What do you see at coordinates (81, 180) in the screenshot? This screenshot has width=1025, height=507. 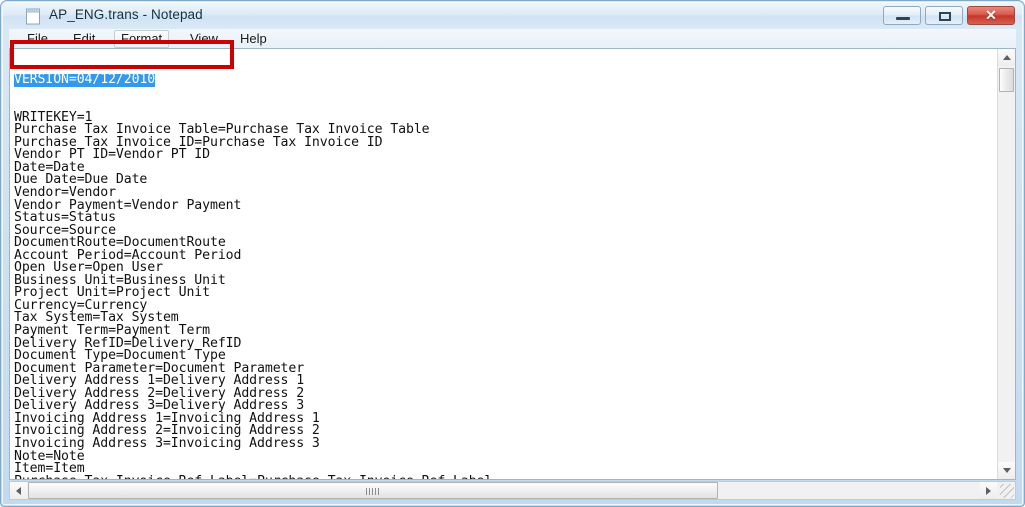 I see `document-line: Due Date=Due Date` at bounding box center [81, 180].